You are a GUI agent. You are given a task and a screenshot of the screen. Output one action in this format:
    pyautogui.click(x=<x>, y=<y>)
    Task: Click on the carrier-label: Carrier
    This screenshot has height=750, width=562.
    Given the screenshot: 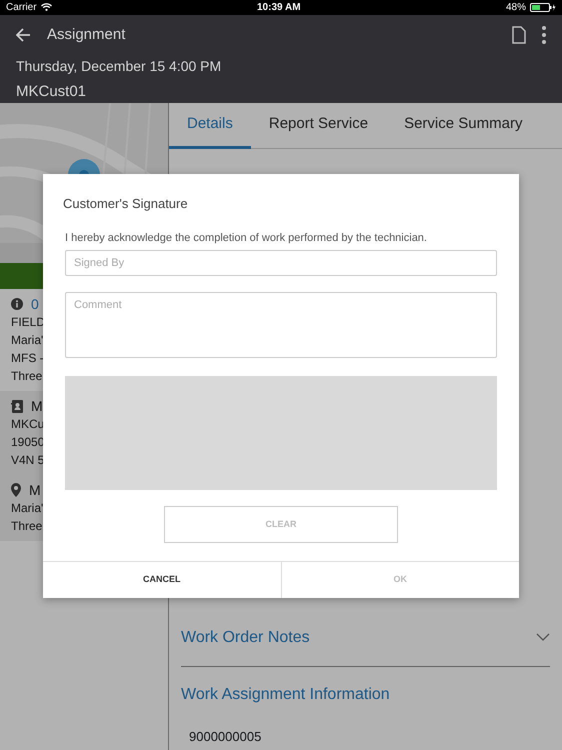 What is the action you would take?
    pyautogui.click(x=21, y=8)
    